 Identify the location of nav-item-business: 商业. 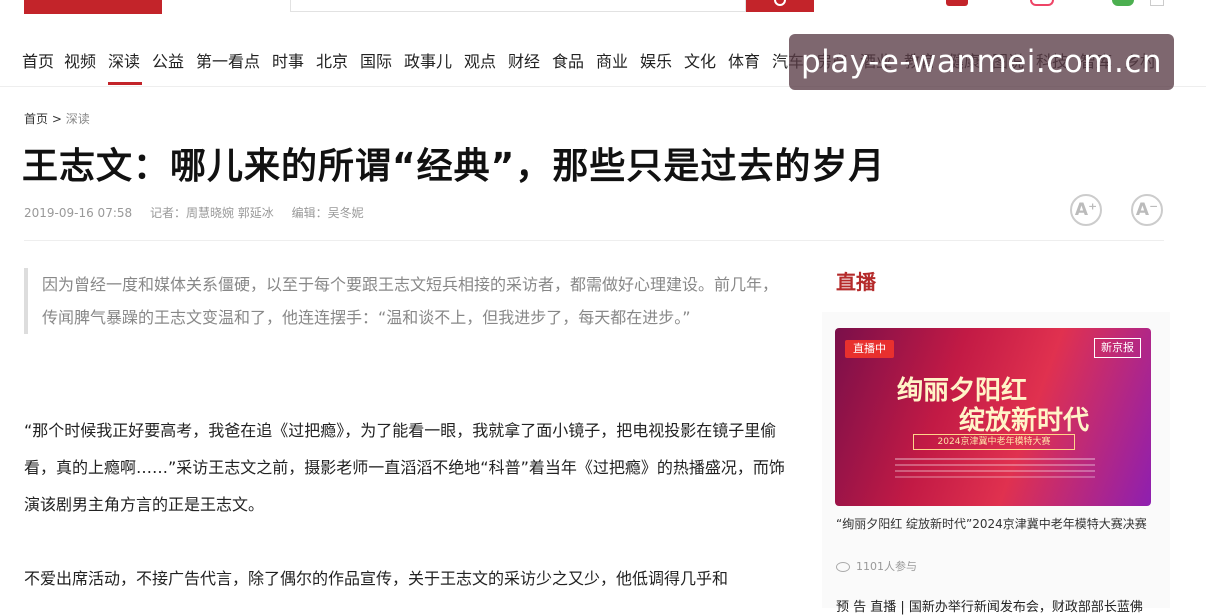
(612, 60).